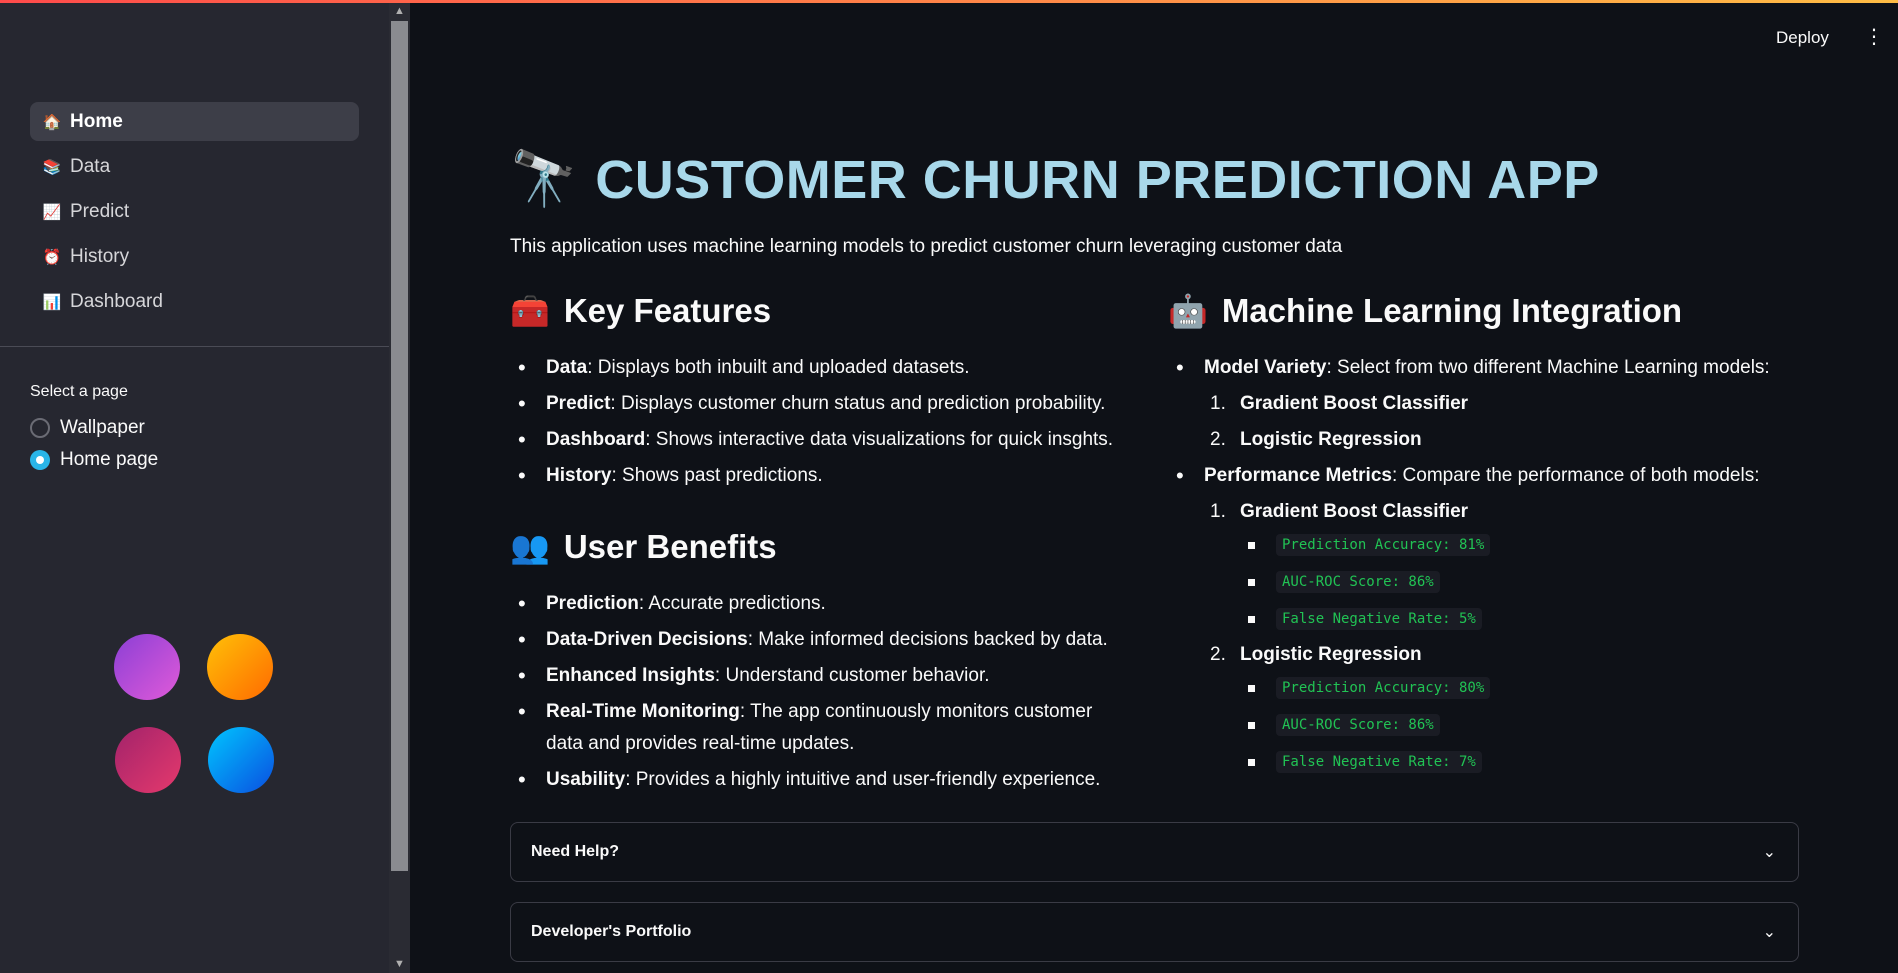 This screenshot has width=1898, height=973. What do you see at coordinates (1154, 932) in the screenshot?
I see `developer-portfolio-expander: Developer's Portfolio ⌄` at bounding box center [1154, 932].